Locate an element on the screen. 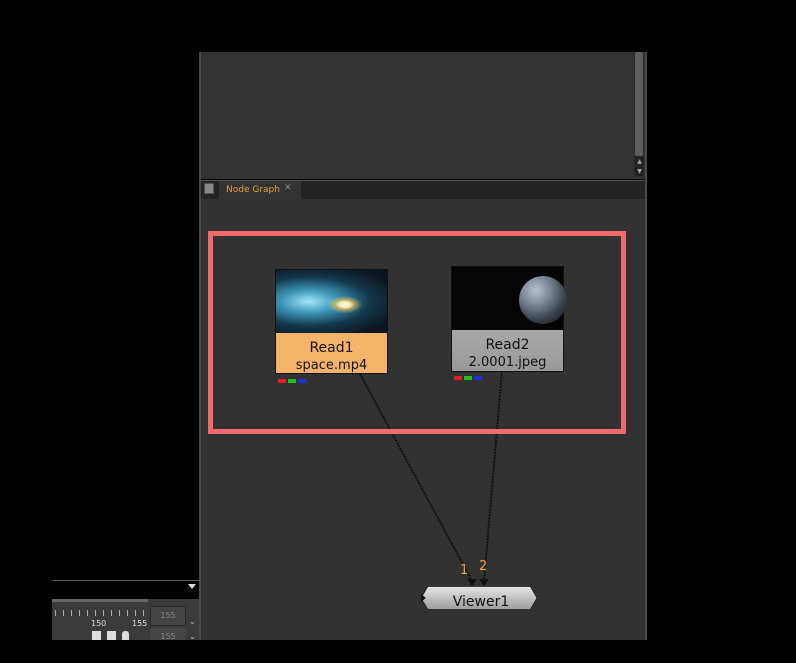 The height and width of the screenshot is (663, 796). read2-thumbnail is located at coordinates (509, 298).